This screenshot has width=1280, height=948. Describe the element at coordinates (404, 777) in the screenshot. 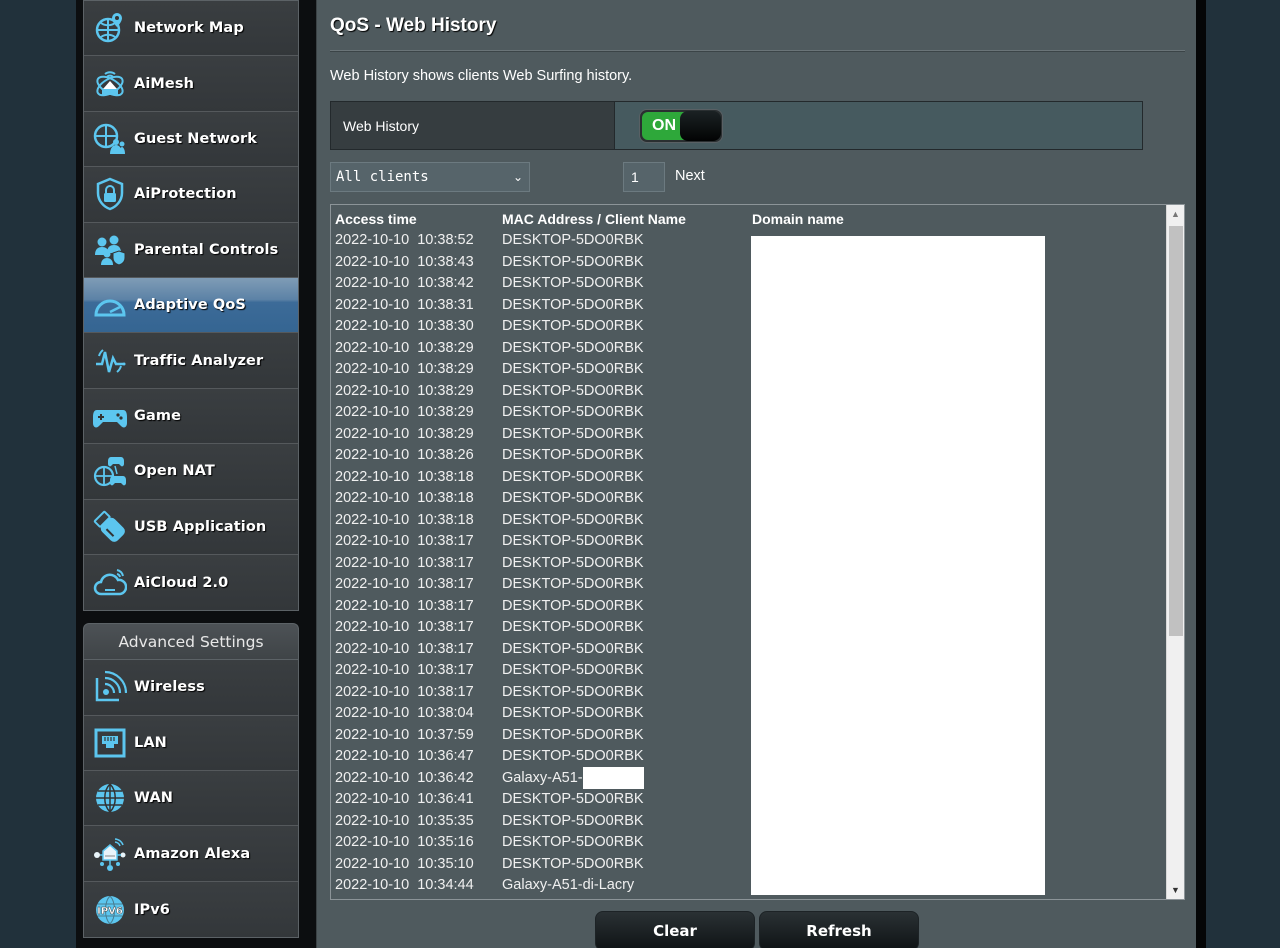

I see `access-time-cell: 2022-10-10 10:36:42` at that location.